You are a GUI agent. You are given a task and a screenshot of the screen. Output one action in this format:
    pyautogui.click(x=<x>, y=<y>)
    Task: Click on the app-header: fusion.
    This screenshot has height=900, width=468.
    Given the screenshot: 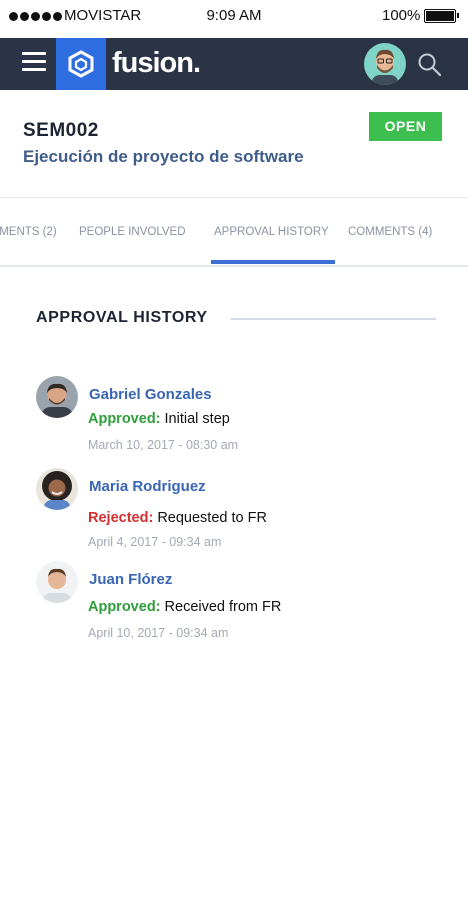 What is the action you would take?
    pyautogui.click(x=234, y=64)
    